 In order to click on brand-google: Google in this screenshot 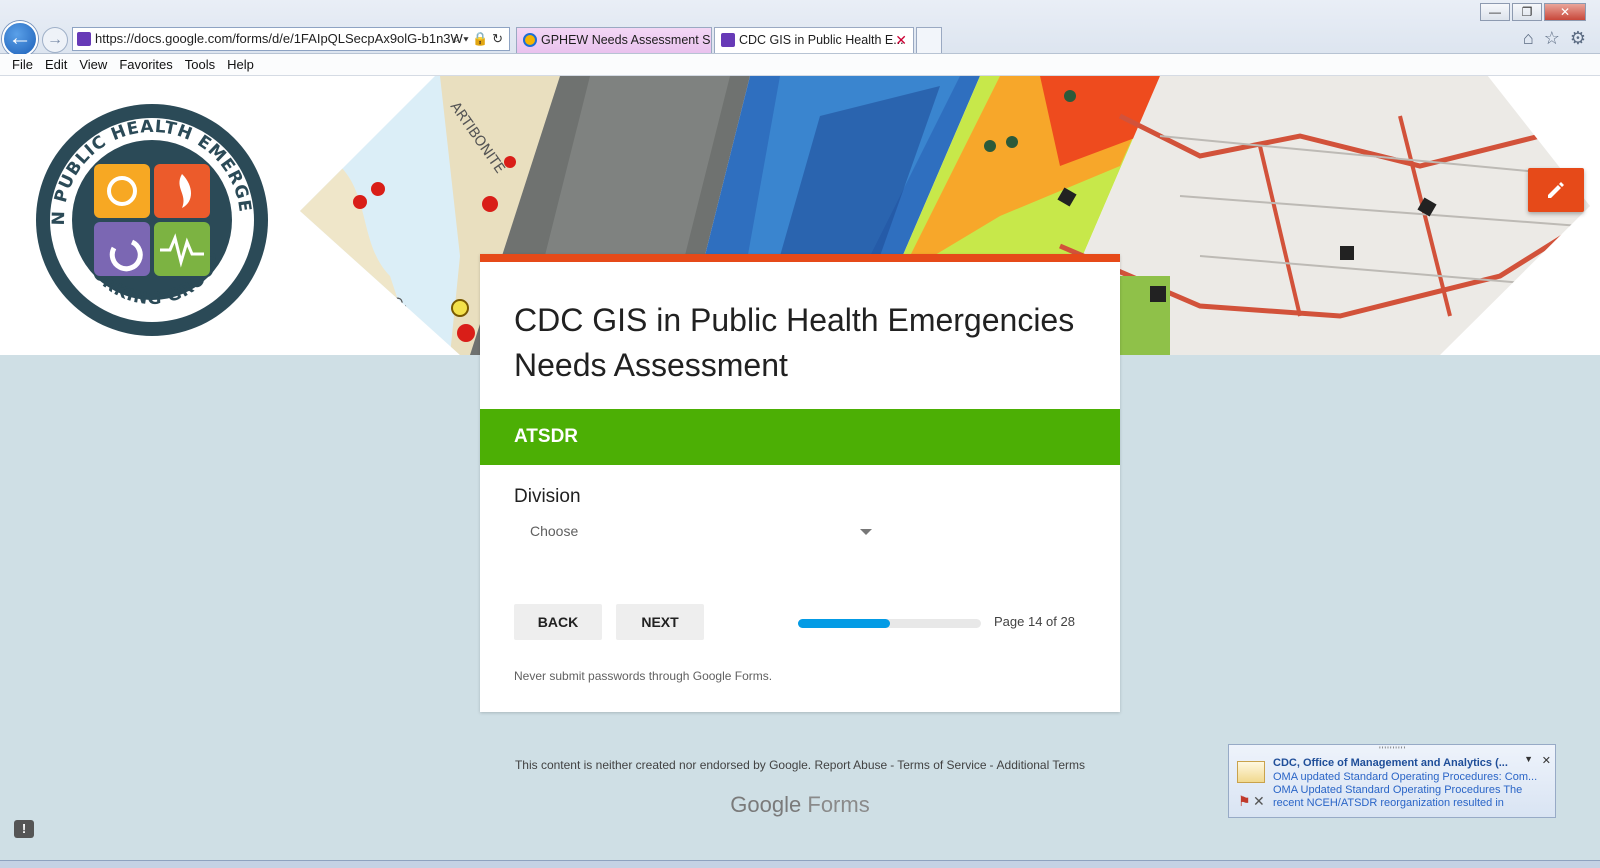, I will do `click(766, 804)`.